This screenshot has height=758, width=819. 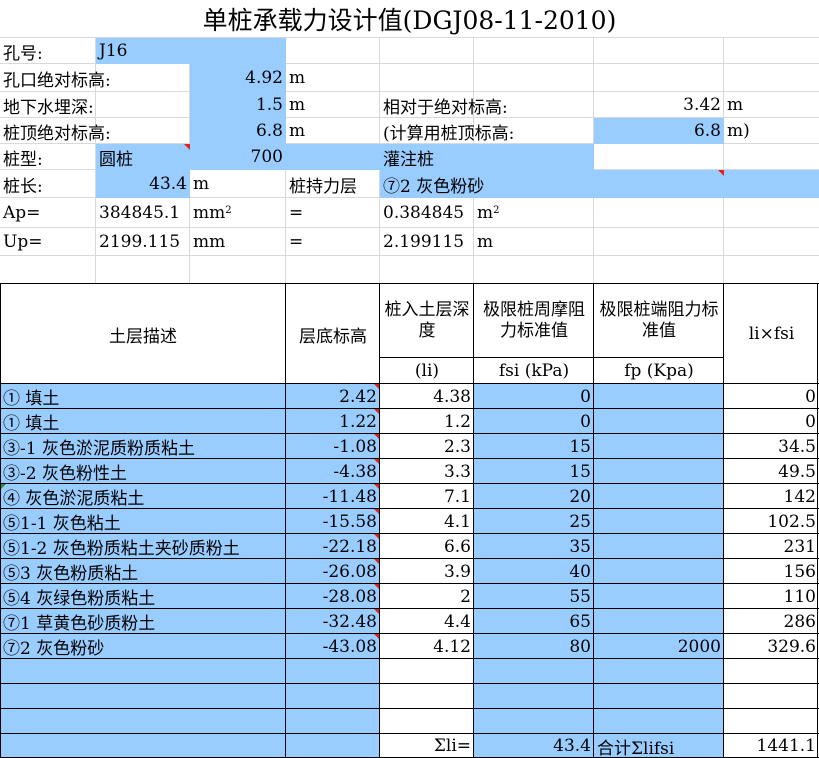 I want to click on li-fsi: 34.5, so click(x=771, y=446).